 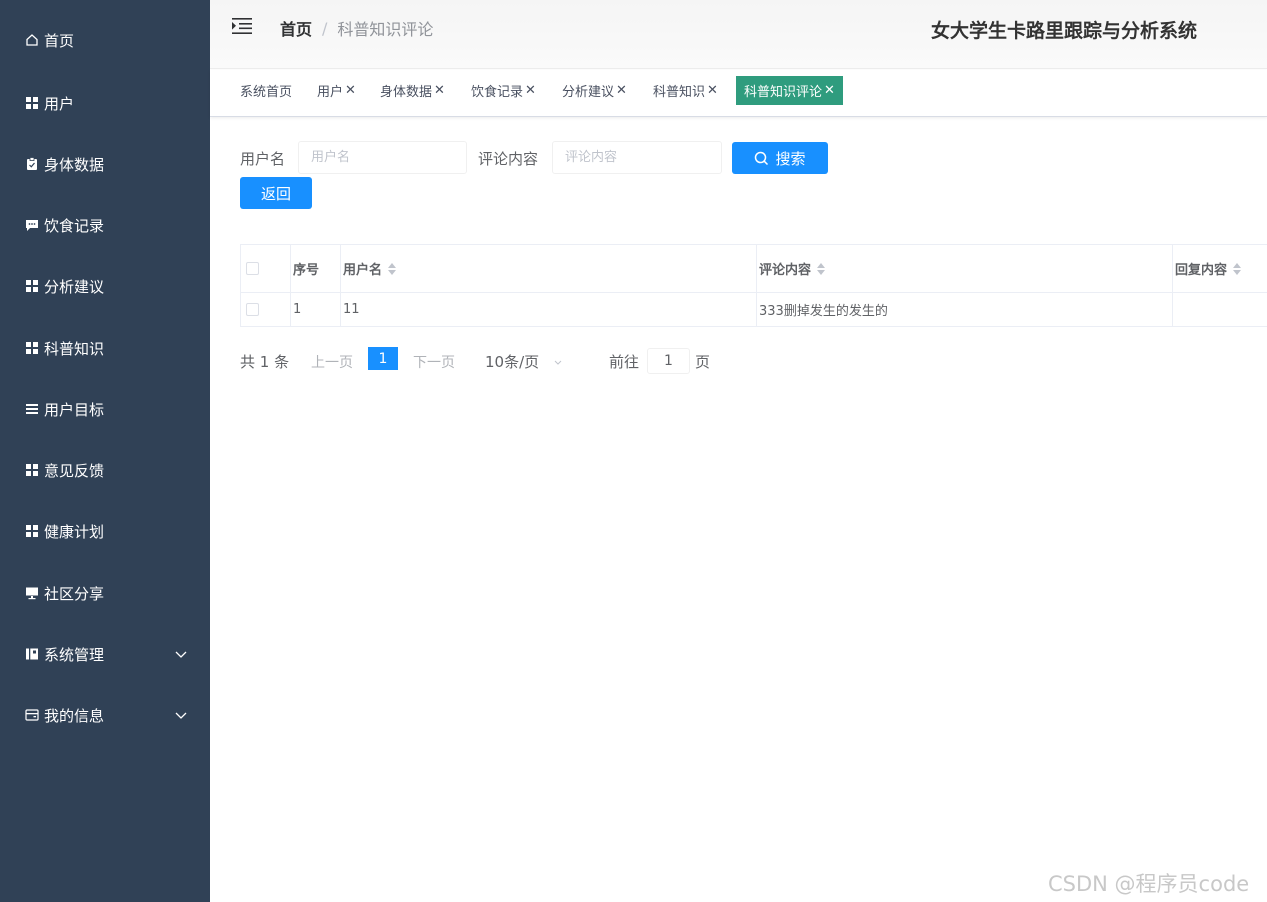 What do you see at coordinates (508, 159) in the screenshot?
I see `comment-content-label: 评论内容` at bounding box center [508, 159].